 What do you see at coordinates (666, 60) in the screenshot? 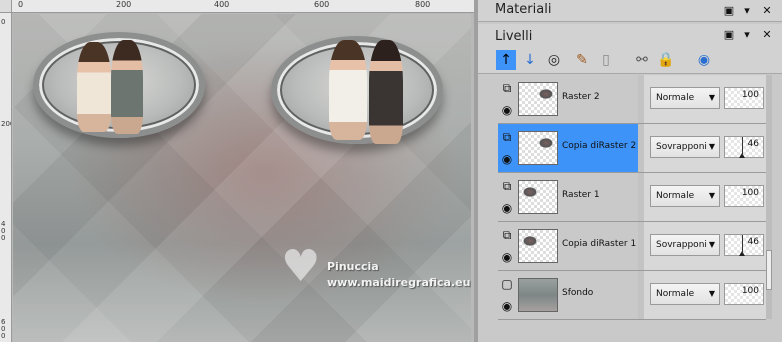
I see `lock-transparency-icon: 🔒` at bounding box center [666, 60].